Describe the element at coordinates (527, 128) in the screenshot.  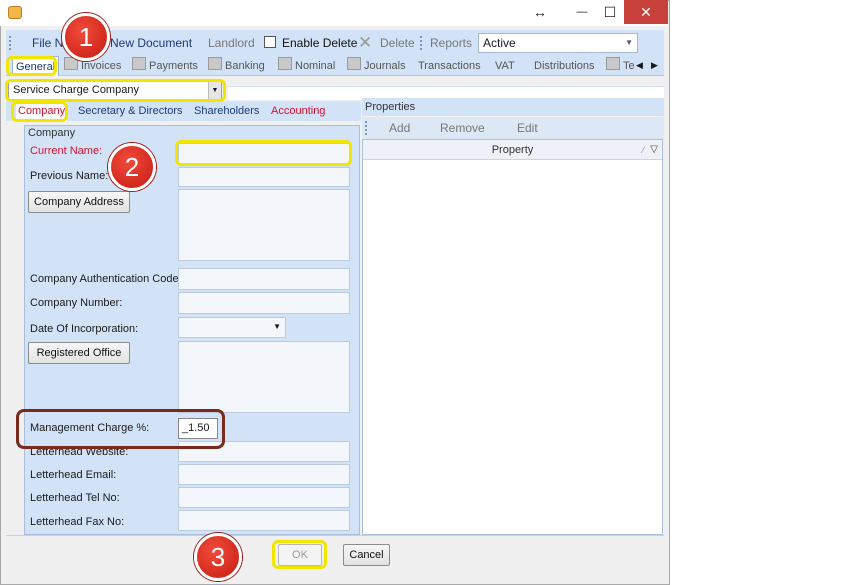
I see `property-edit-button: Edit` at that location.